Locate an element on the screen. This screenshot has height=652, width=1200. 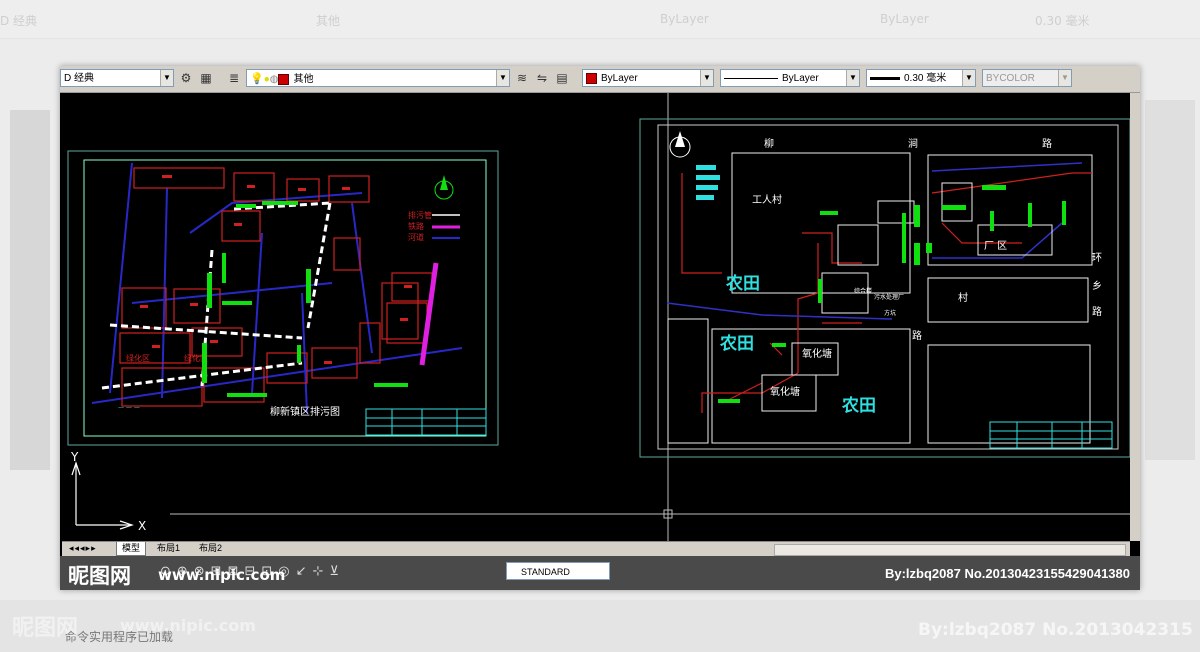
axis-x-label: X is located at coordinates (142, 526).